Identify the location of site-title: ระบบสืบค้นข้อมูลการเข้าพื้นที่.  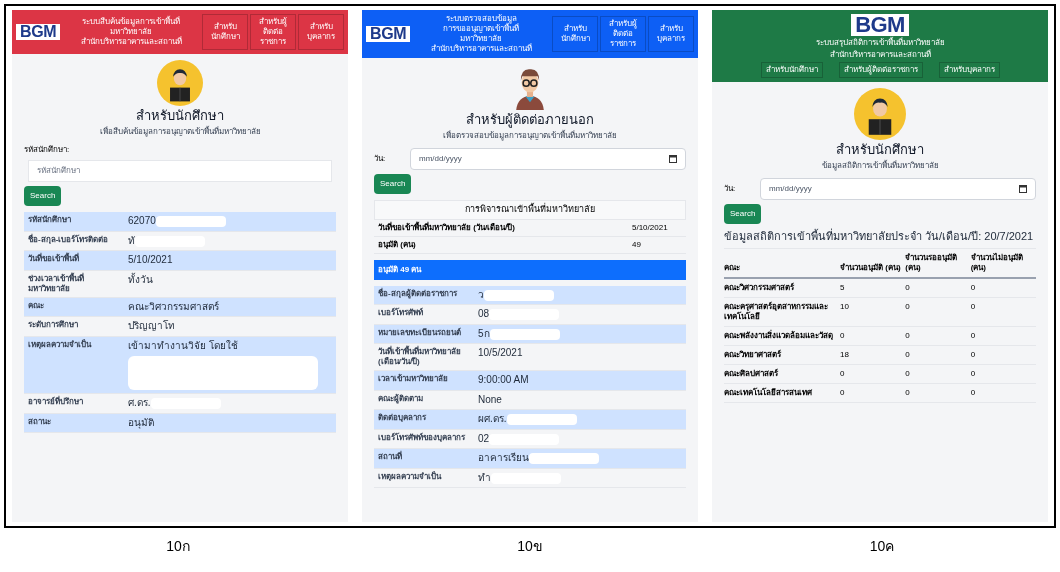
(131, 22).